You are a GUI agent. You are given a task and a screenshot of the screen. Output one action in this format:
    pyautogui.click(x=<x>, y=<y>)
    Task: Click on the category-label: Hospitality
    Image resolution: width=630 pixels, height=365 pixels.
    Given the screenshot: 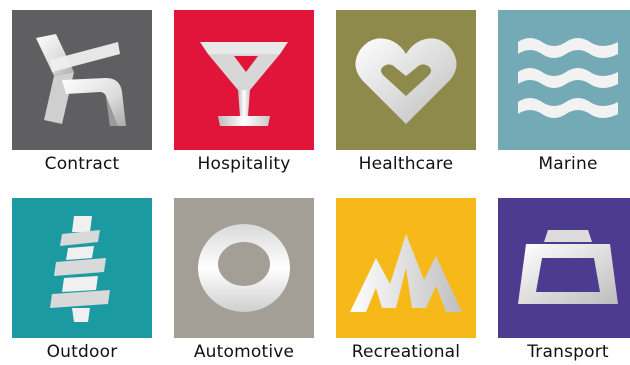 What is the action you would take?
    pyautogui.click(x=244, y=164)
    